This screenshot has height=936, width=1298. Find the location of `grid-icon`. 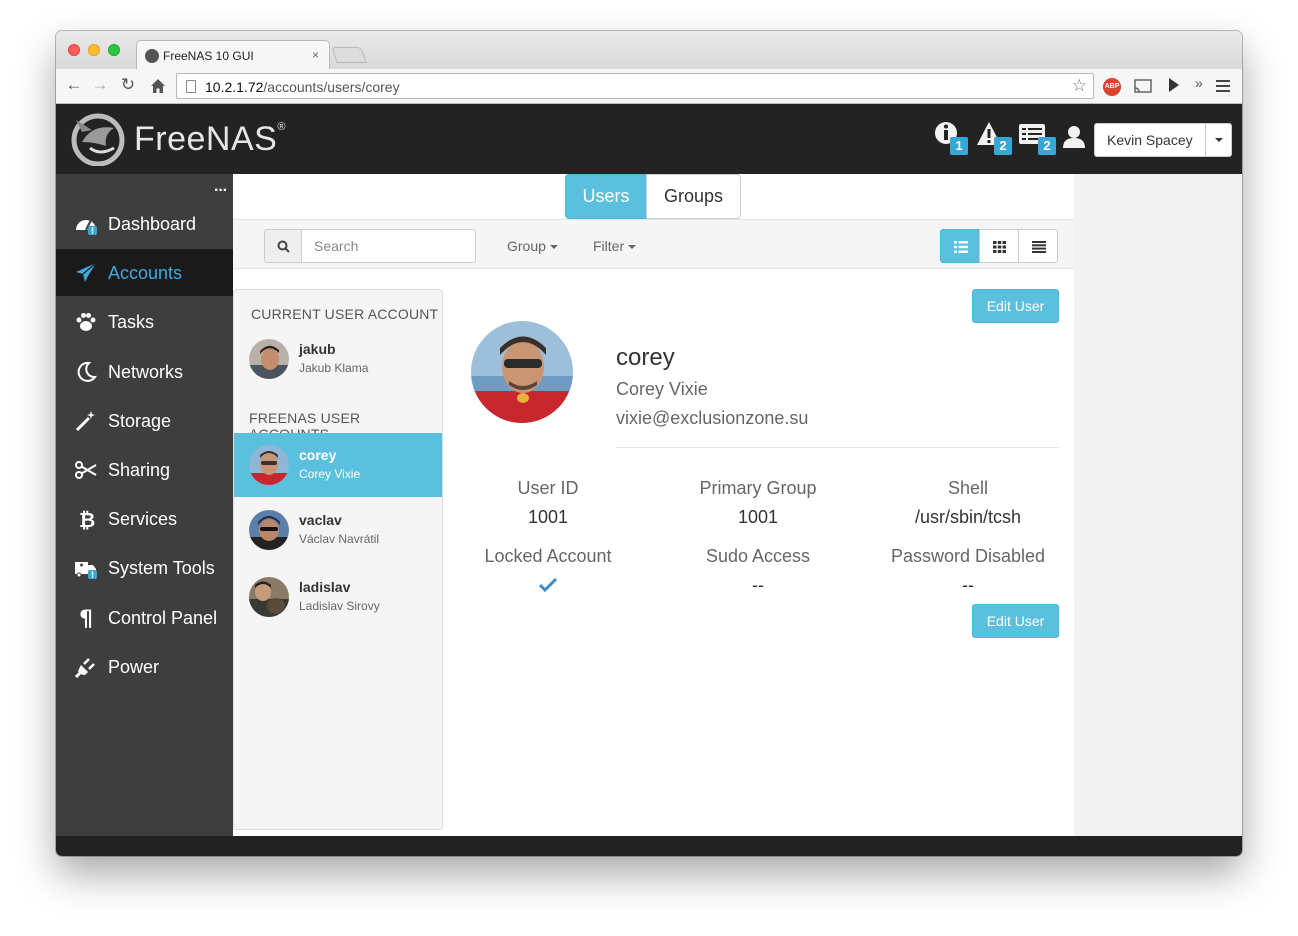

grid-icon is located at coordinates (999, 247).